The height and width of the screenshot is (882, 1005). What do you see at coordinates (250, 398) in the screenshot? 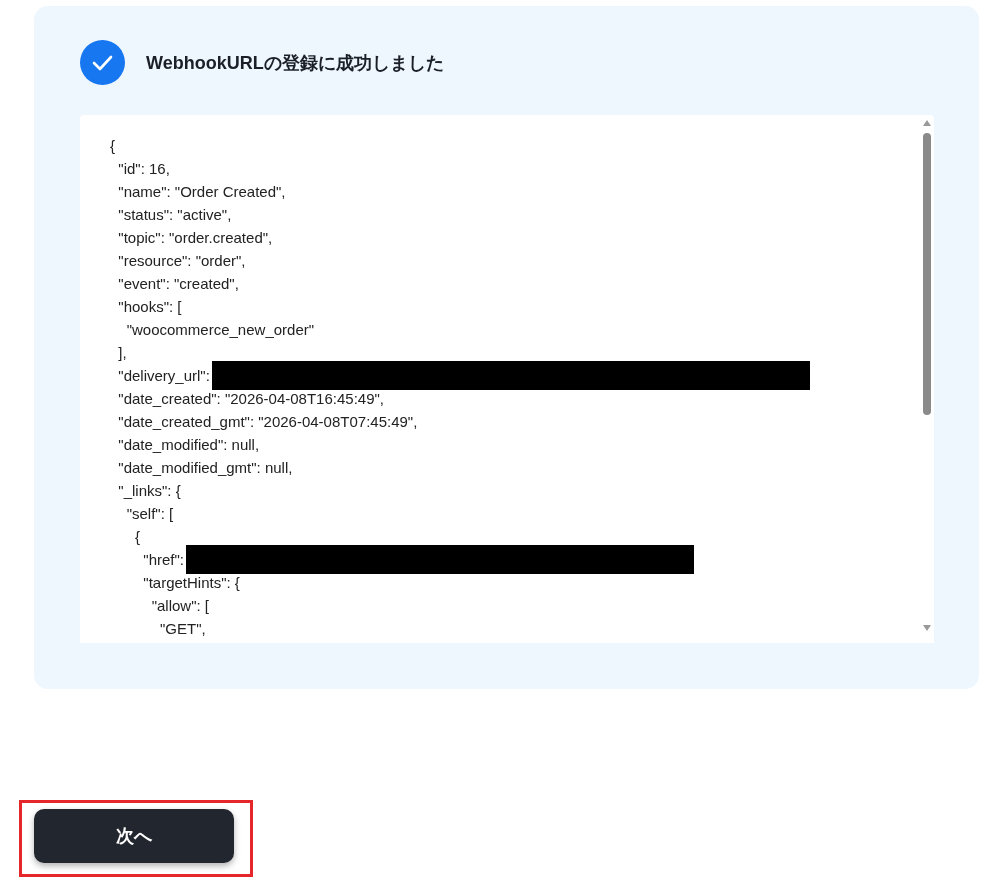
I see `code-line: "date_created": "2026-04-08T16:45:49",` at bounding box center [250, 398].